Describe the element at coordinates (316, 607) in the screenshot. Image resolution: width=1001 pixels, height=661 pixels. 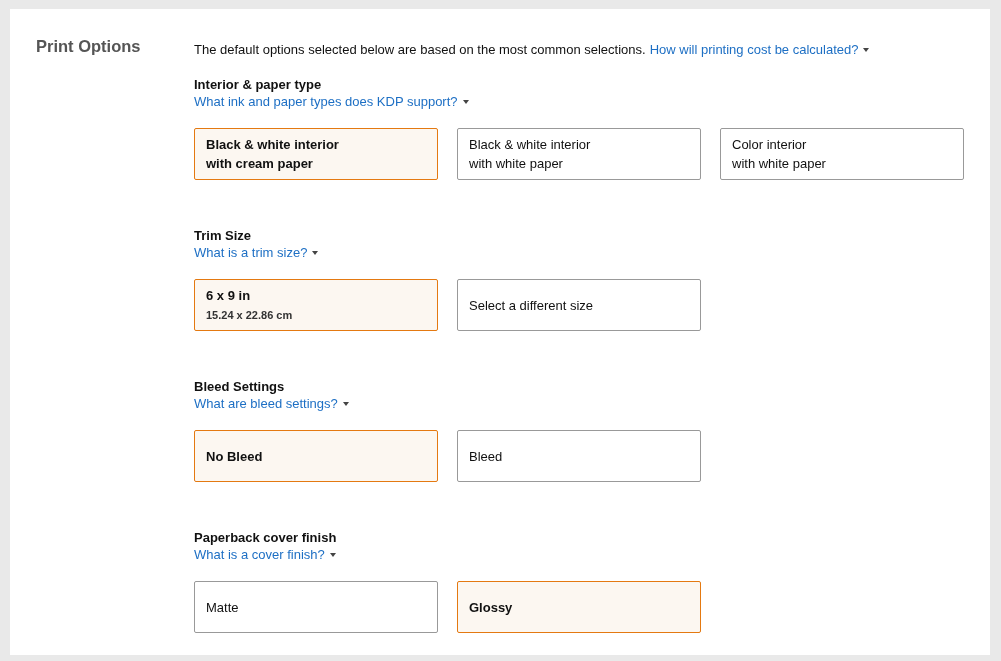
I see `option-button: Matte` at that location.